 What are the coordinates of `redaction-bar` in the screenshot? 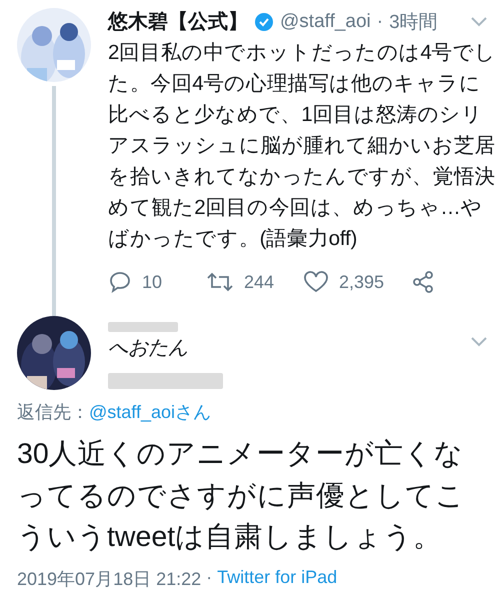 It's located at (143, 327).